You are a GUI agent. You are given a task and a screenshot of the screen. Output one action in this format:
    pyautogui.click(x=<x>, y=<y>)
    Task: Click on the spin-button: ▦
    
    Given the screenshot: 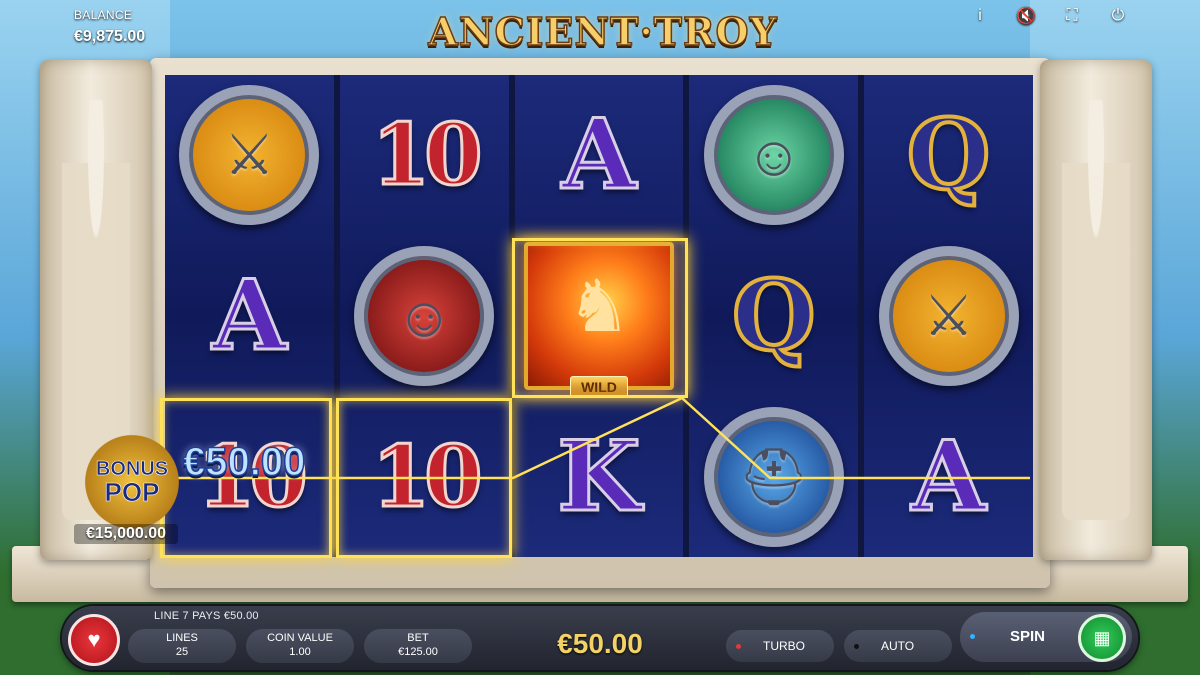 What is the action you would take?
    pyautogui.click(x=1102, y=638)
    